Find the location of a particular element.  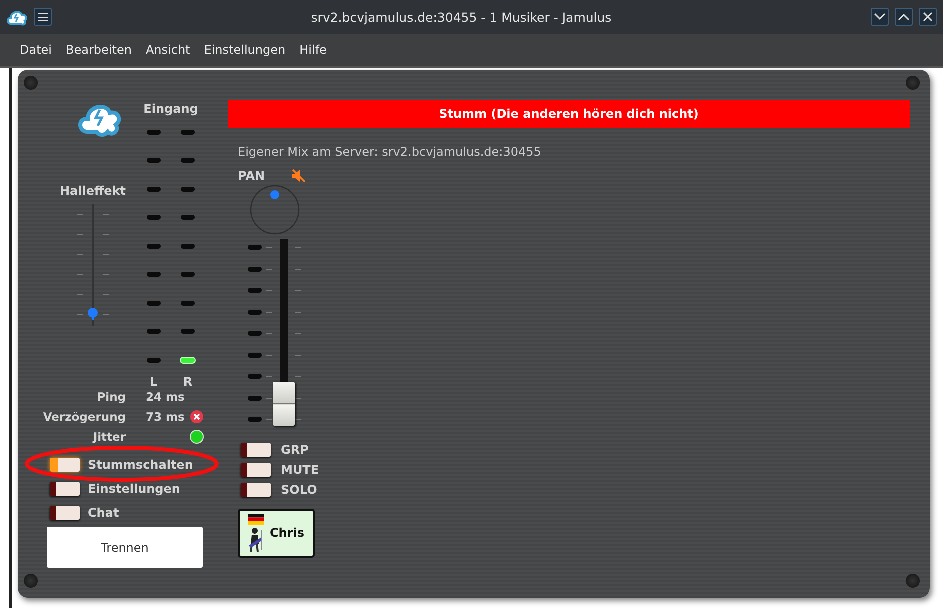

guitarist-icon is located at coordinates (257, 539).